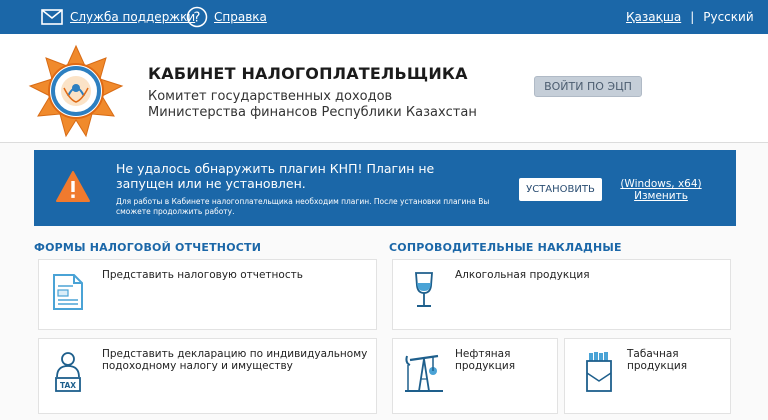  What do you see at coordinates (522, 275) in the screenshot?
I see `card-label: Алкогольная продукция` at bounding box center [522, 275].